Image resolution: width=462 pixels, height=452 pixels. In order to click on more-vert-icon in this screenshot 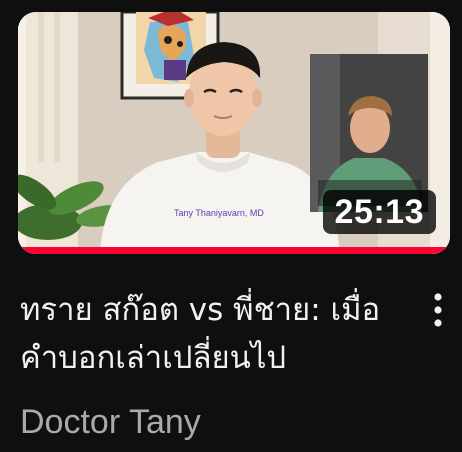, I will do `click(438, 310)`.